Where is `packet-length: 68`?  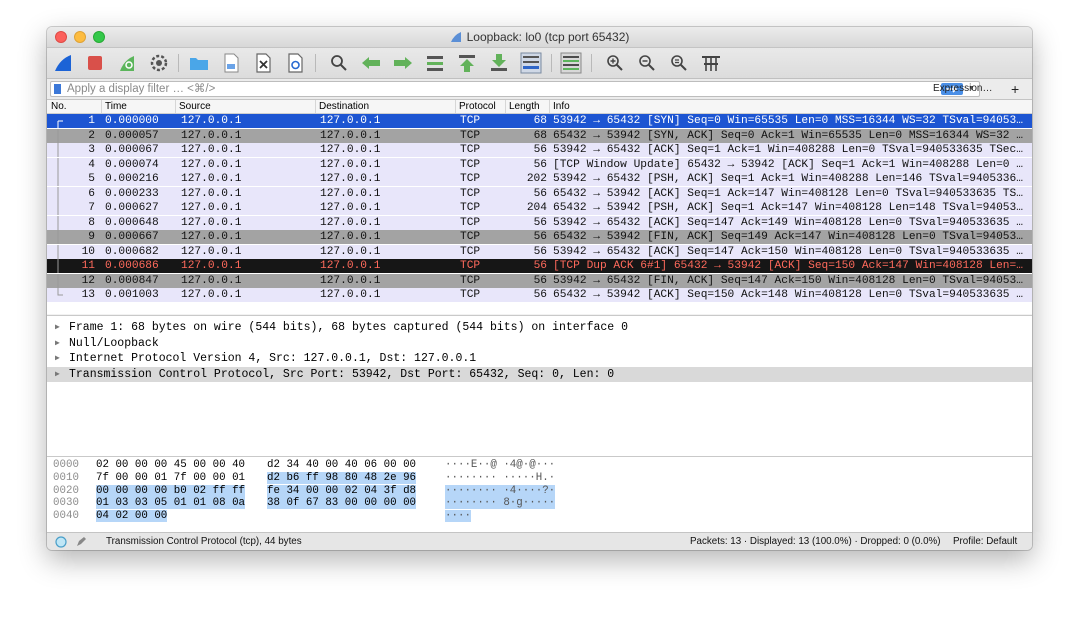
packet-length: 68 is located at coordinates (540, 135).